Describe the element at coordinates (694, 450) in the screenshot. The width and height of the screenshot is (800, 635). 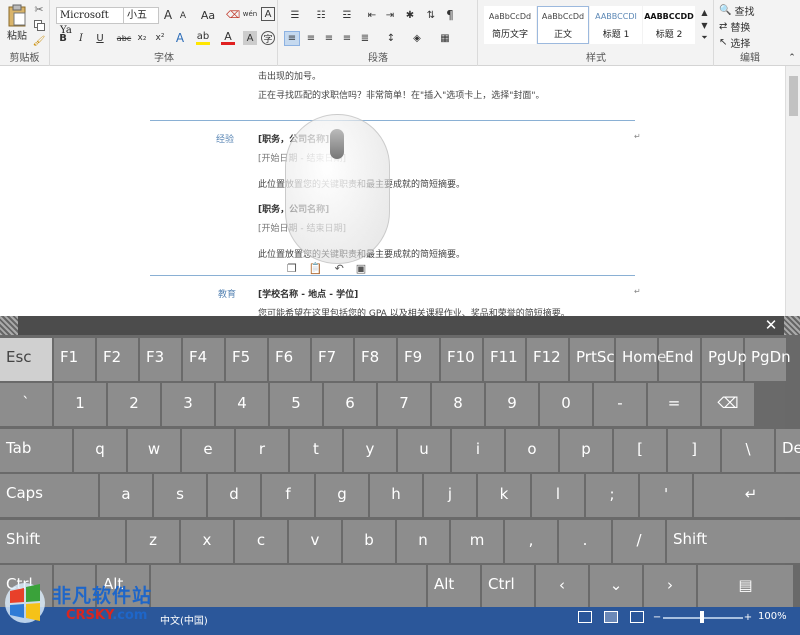
I see `key-right-bracket: ]` at that location.